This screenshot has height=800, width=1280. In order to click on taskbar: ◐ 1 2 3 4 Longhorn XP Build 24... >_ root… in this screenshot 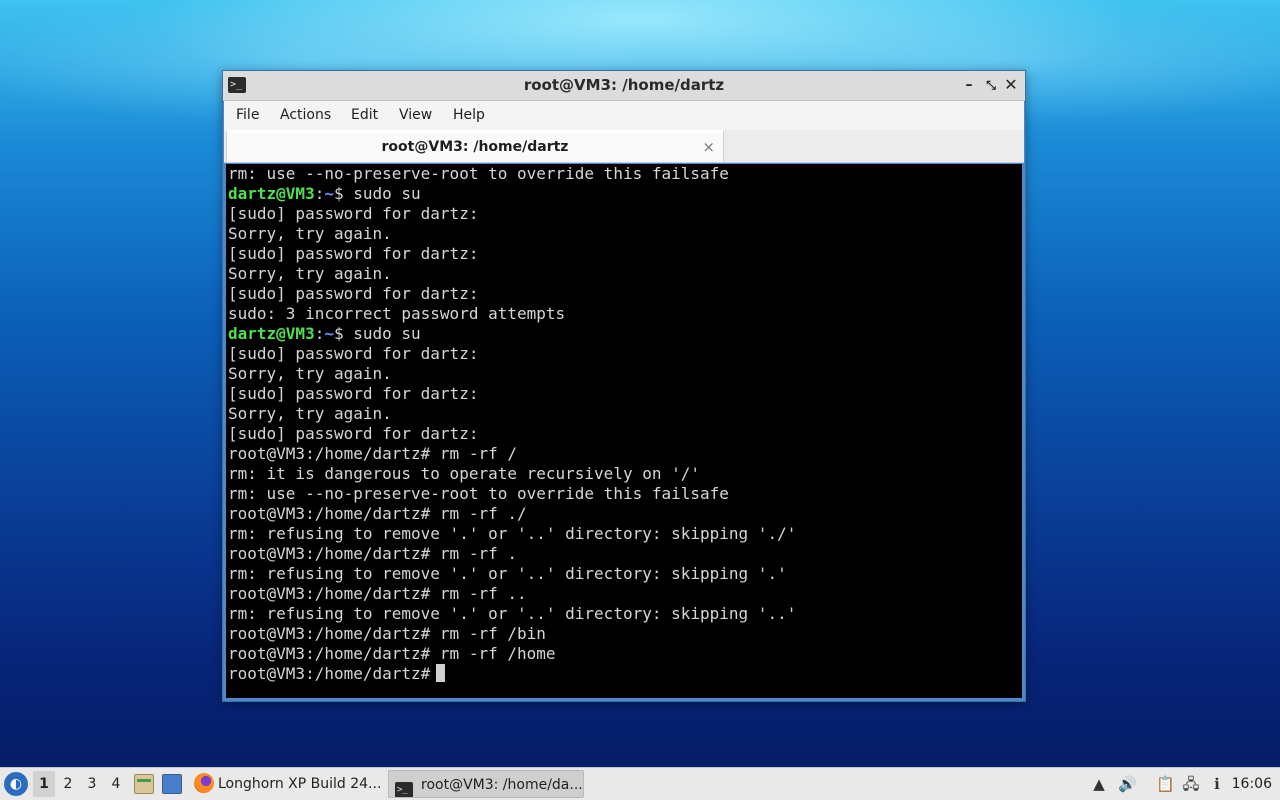, I will do `click(640, 783)`.